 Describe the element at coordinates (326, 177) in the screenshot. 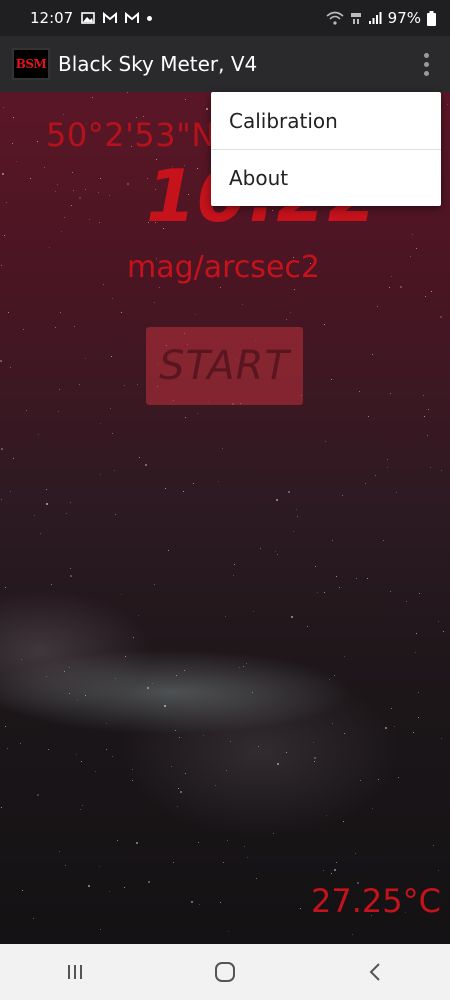

I see `menu-item-about: About` at that location.